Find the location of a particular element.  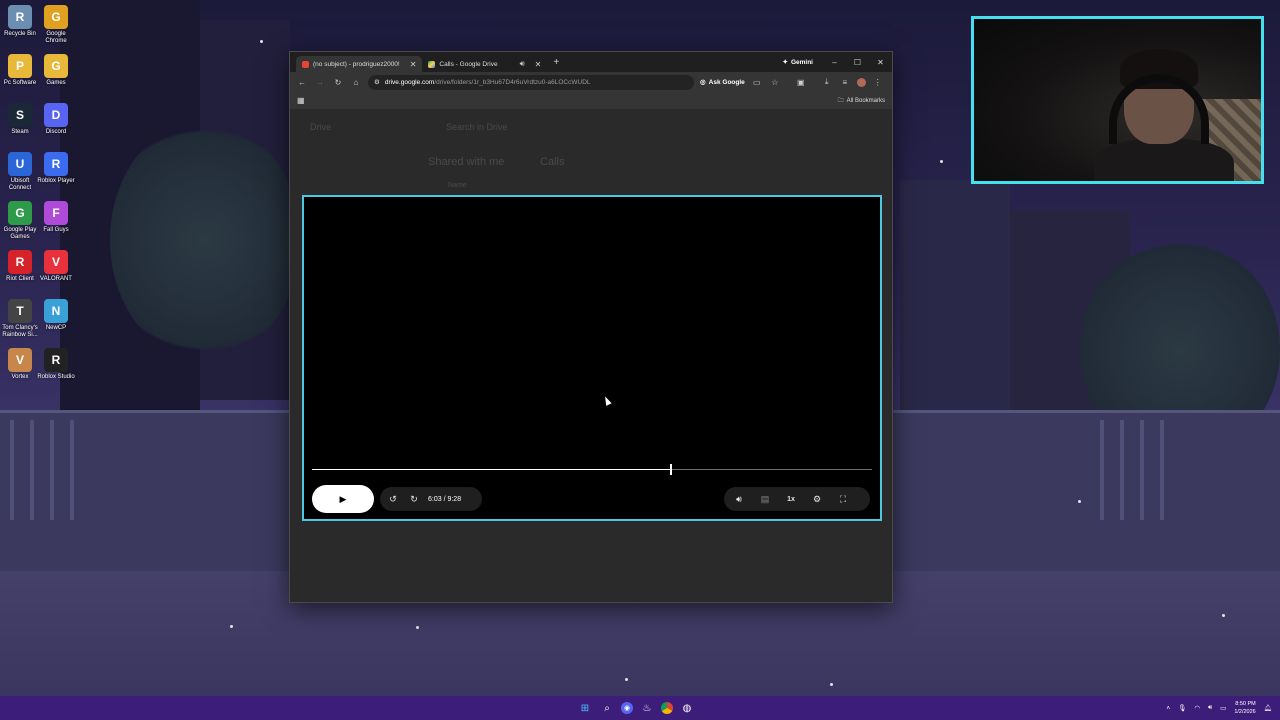

desktop-icon: V Vortex is located at coordinates (20, 364).